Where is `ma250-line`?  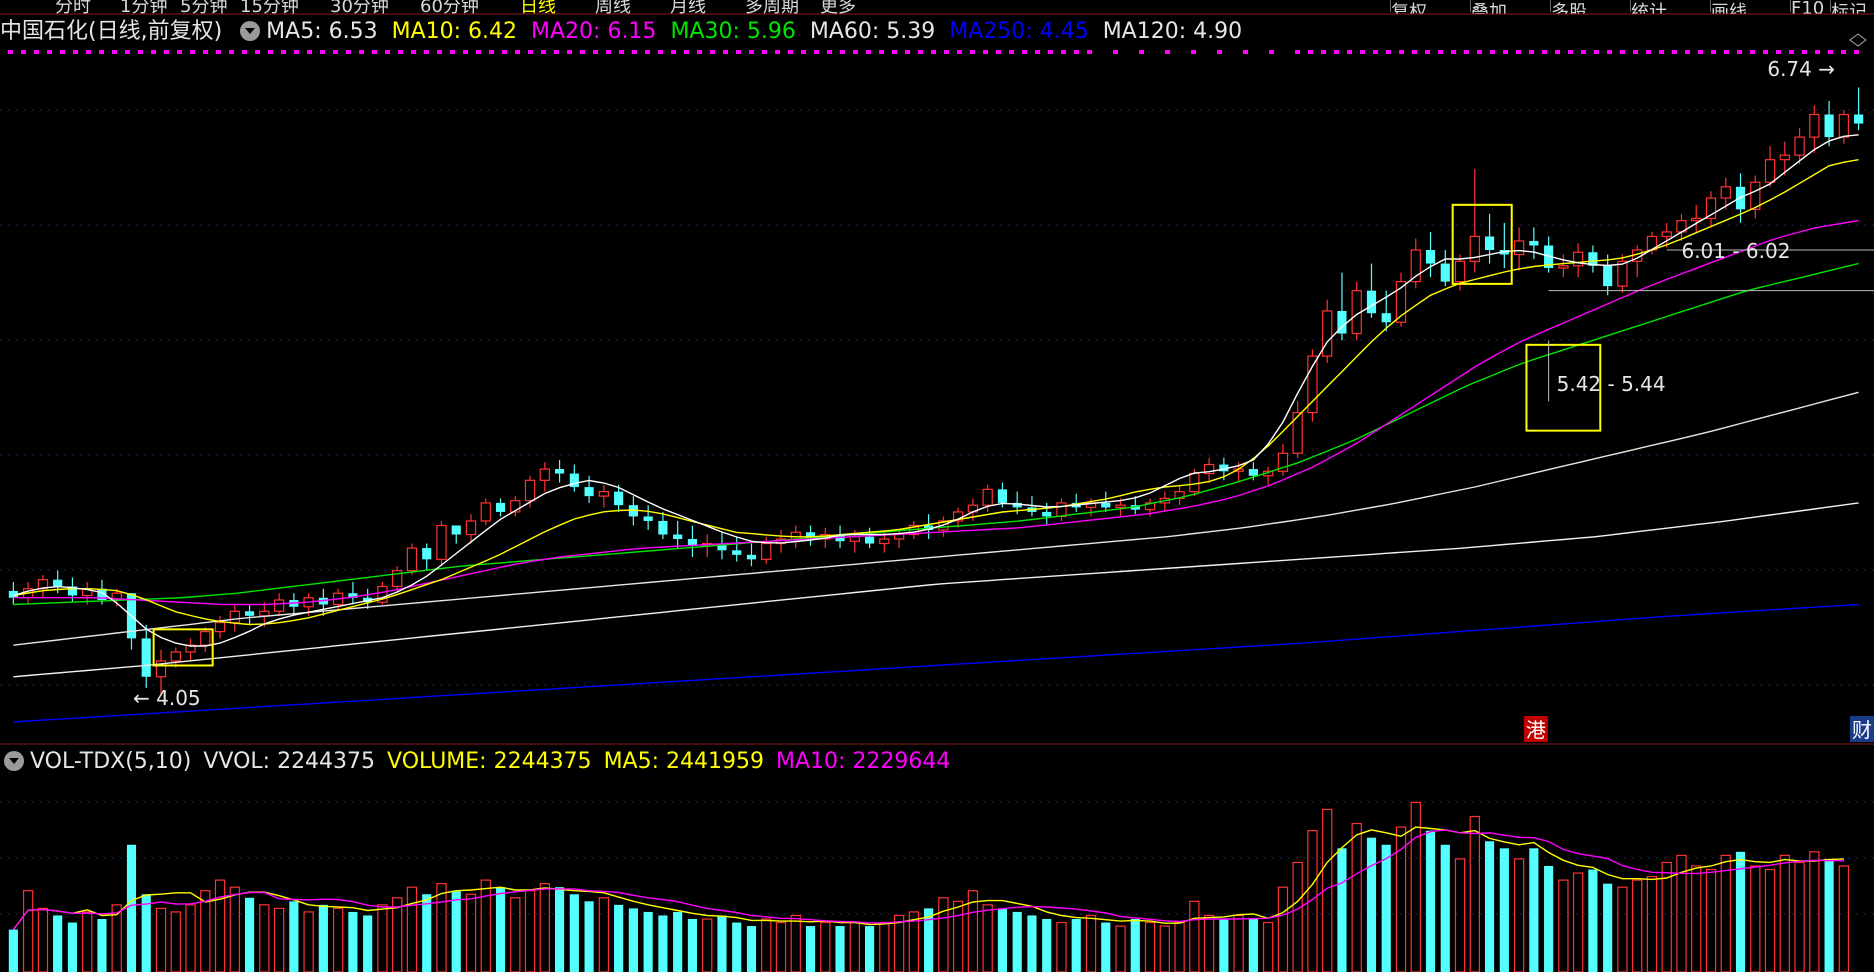 ma250-line is located at coordinates (936, 663).